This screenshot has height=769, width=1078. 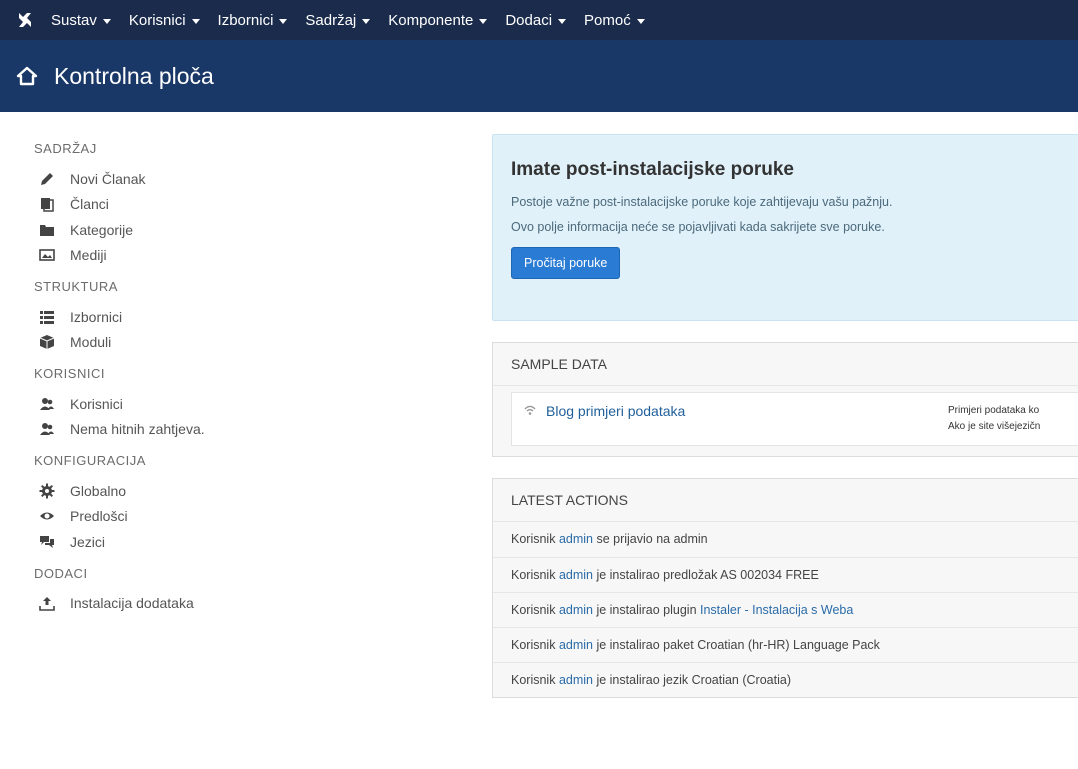 I want to click on page-header: Kontrolna ploča, so click(x=539, y=76).